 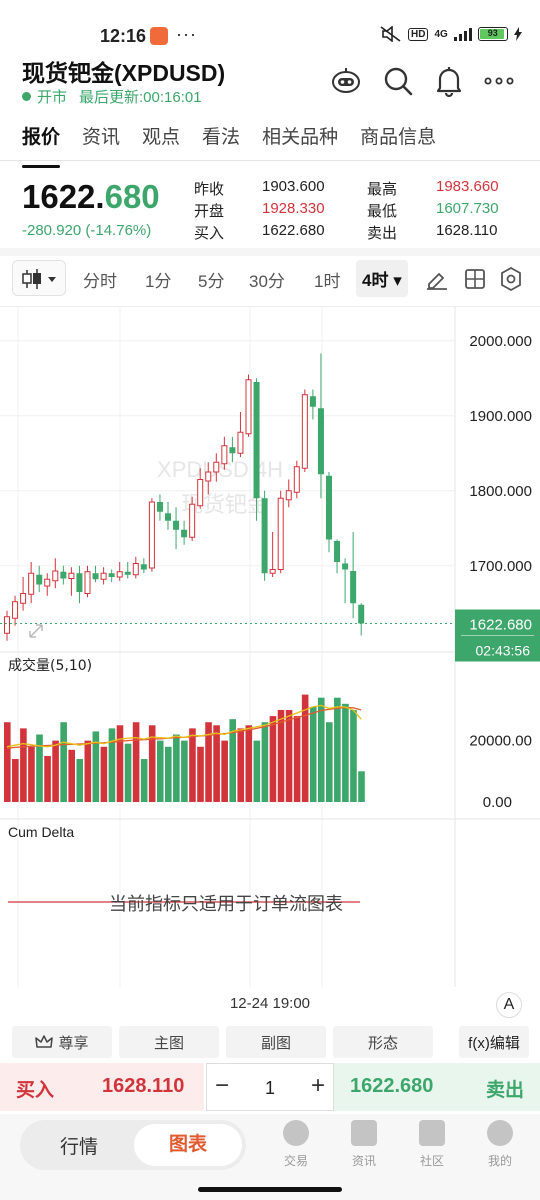 What do you see at coordinates (475, 279) in the screenshot?
I see `layout-grid-icon` at bounding box center [475, 279].